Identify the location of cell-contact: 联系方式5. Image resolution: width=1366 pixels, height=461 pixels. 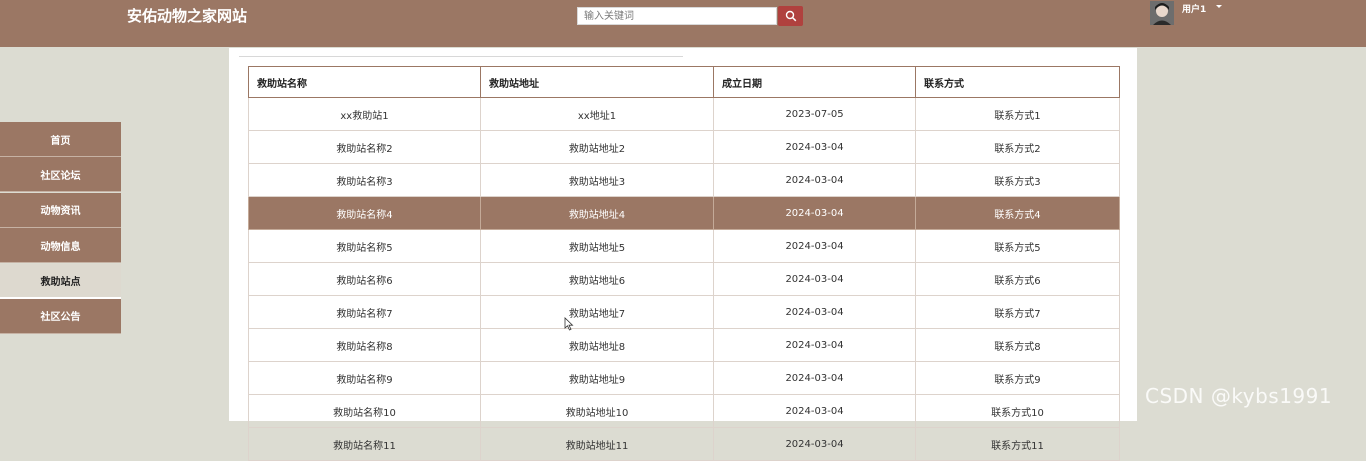
(1017, 246).